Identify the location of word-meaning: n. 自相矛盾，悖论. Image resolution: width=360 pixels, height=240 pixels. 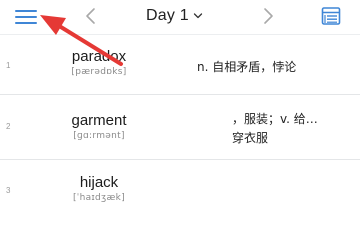
(247, 67).